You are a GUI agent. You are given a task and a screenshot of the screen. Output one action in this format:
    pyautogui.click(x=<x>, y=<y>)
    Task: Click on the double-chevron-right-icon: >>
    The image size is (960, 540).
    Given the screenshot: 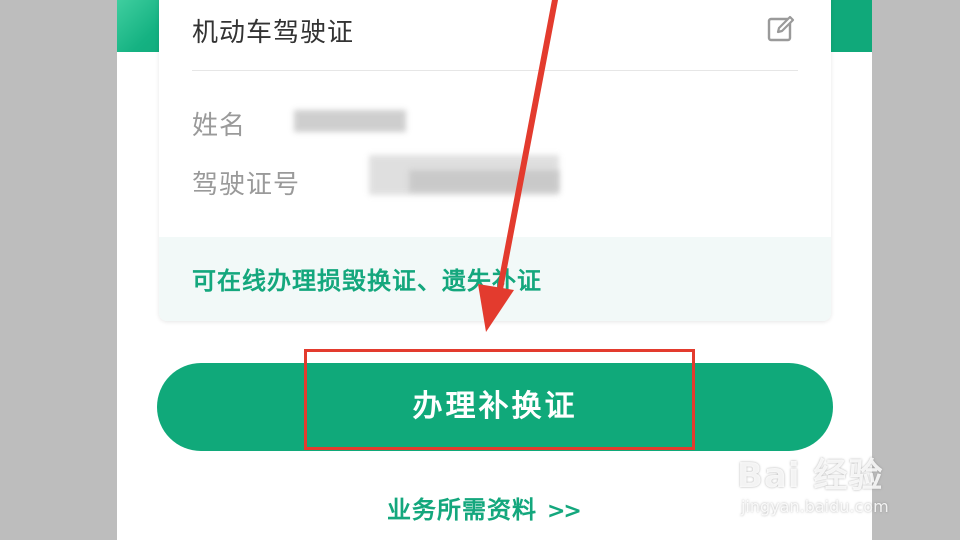 What is the action you would take?
    pyautogui.click(x=564, y=511)
    